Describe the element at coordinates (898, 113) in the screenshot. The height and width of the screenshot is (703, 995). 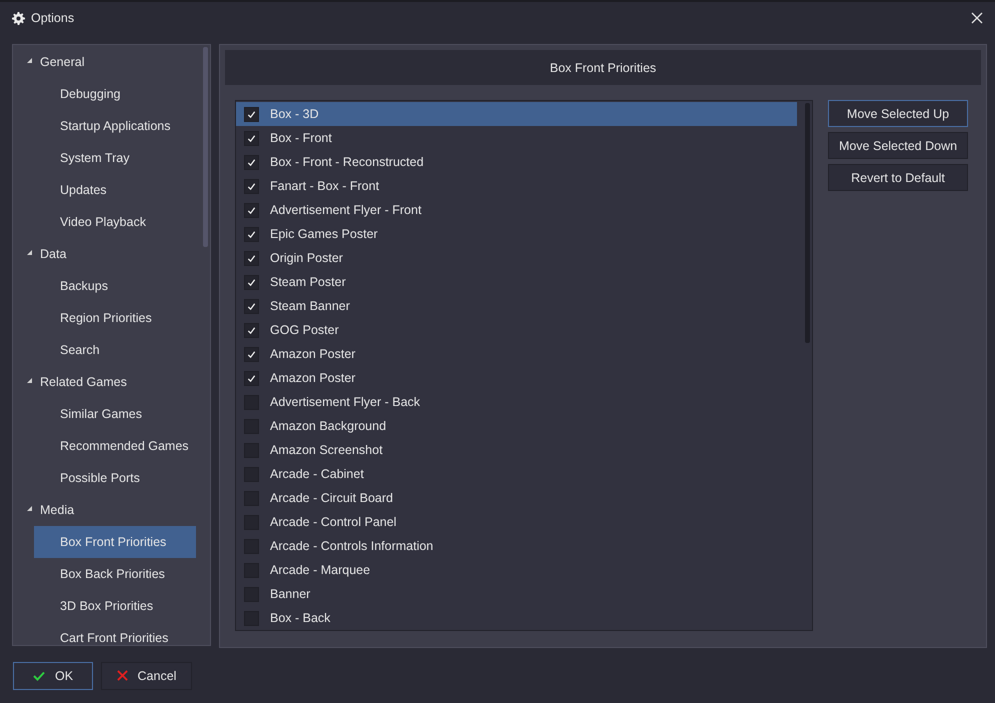
I see `action-button: Move Selected Up` at that location.